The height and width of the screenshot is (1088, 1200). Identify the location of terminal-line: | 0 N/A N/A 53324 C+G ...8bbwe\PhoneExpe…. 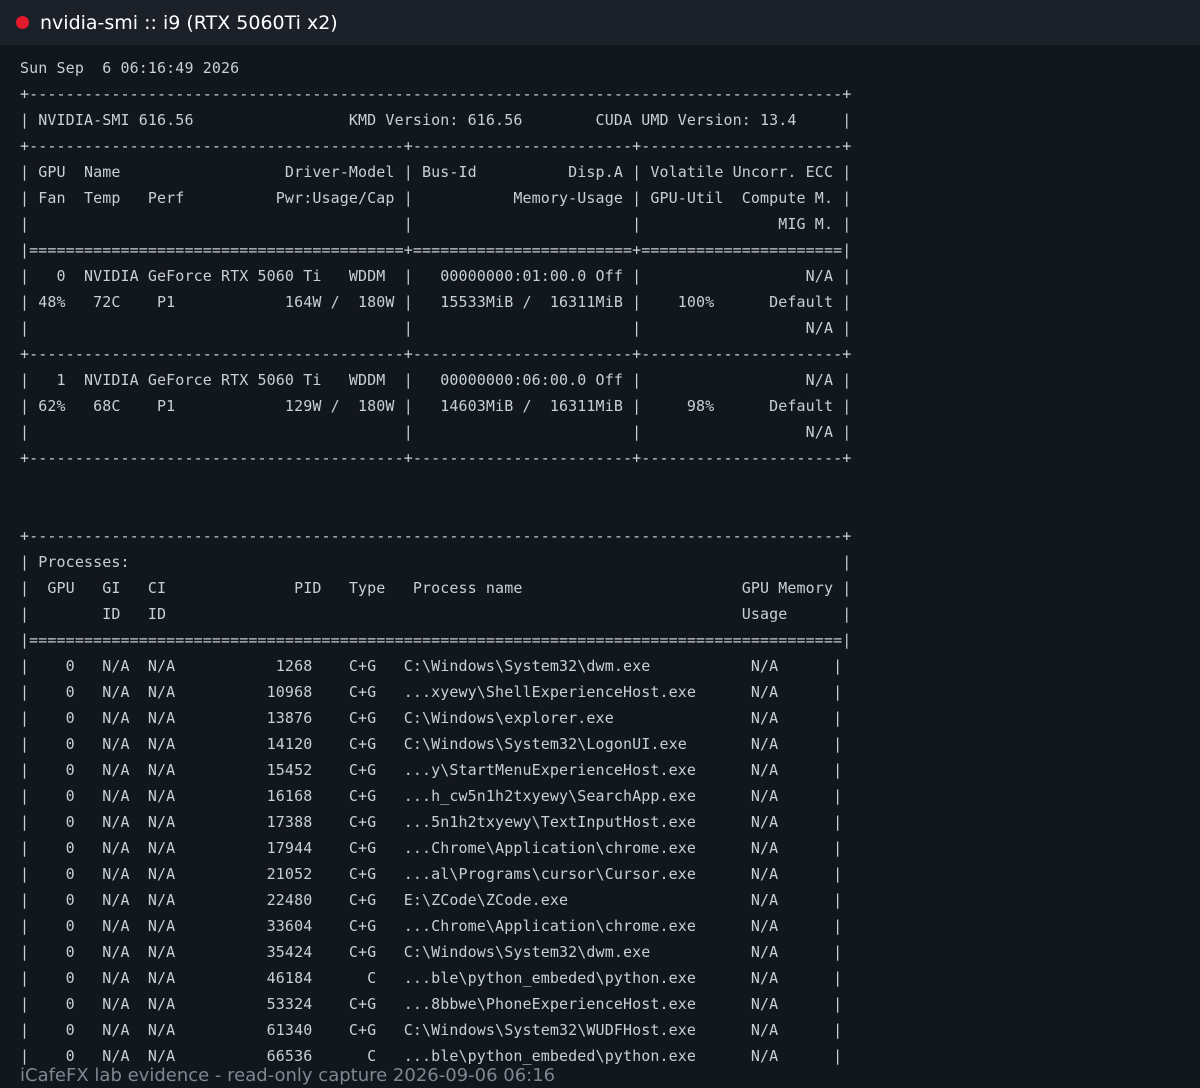
(431, 1004).